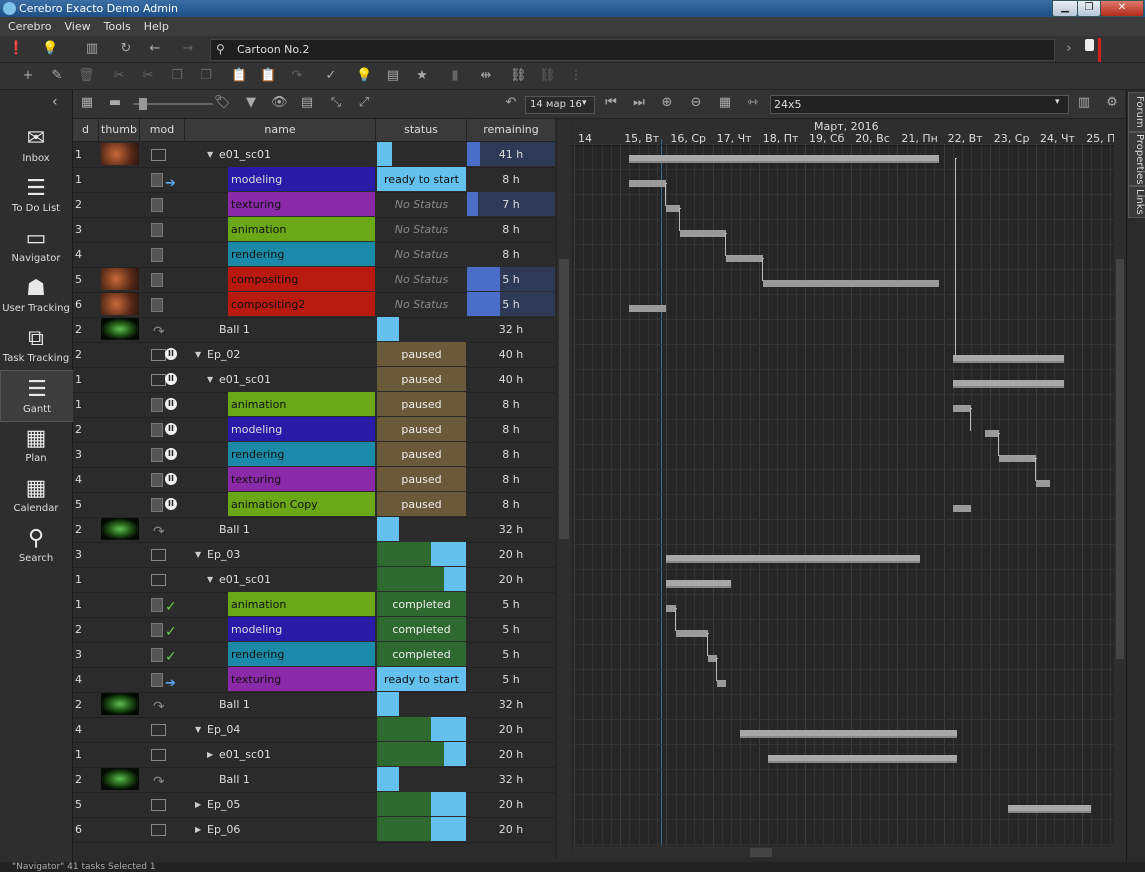 Image resolution: width=1145 pixels, height=872 pixels. Describe the element at coordinates (455, 76) in the screenshot. I see `attach-icon: ▮` at that location.